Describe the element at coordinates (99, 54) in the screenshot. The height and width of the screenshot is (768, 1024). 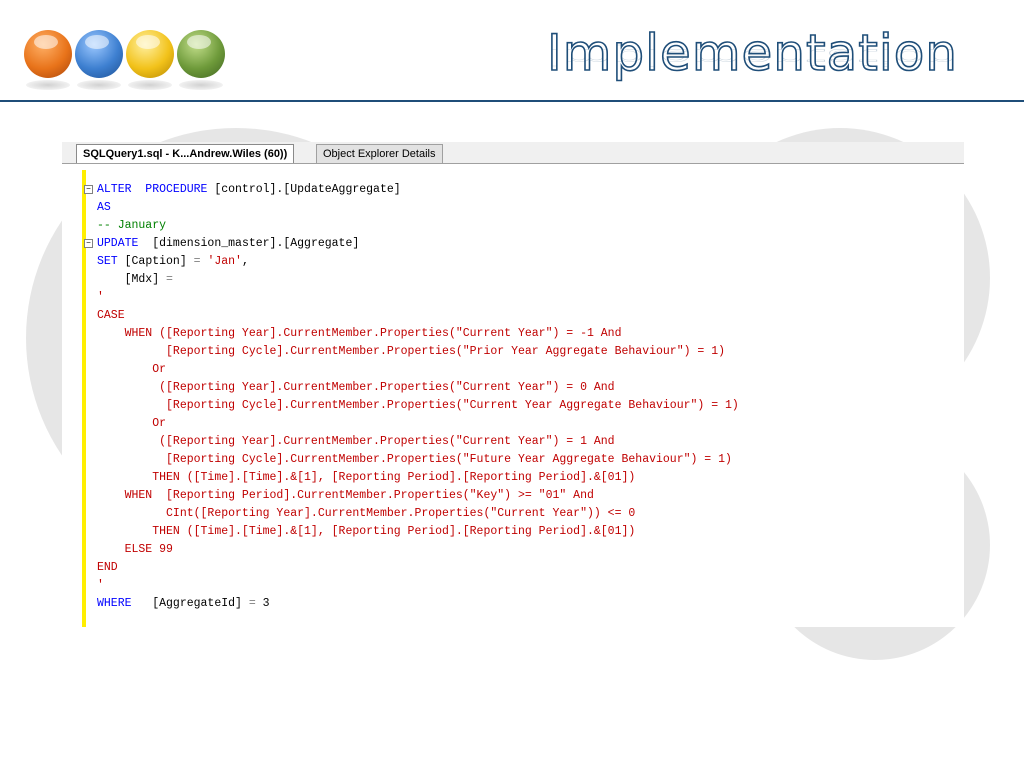
I see `blue-ball-icon` at that location.